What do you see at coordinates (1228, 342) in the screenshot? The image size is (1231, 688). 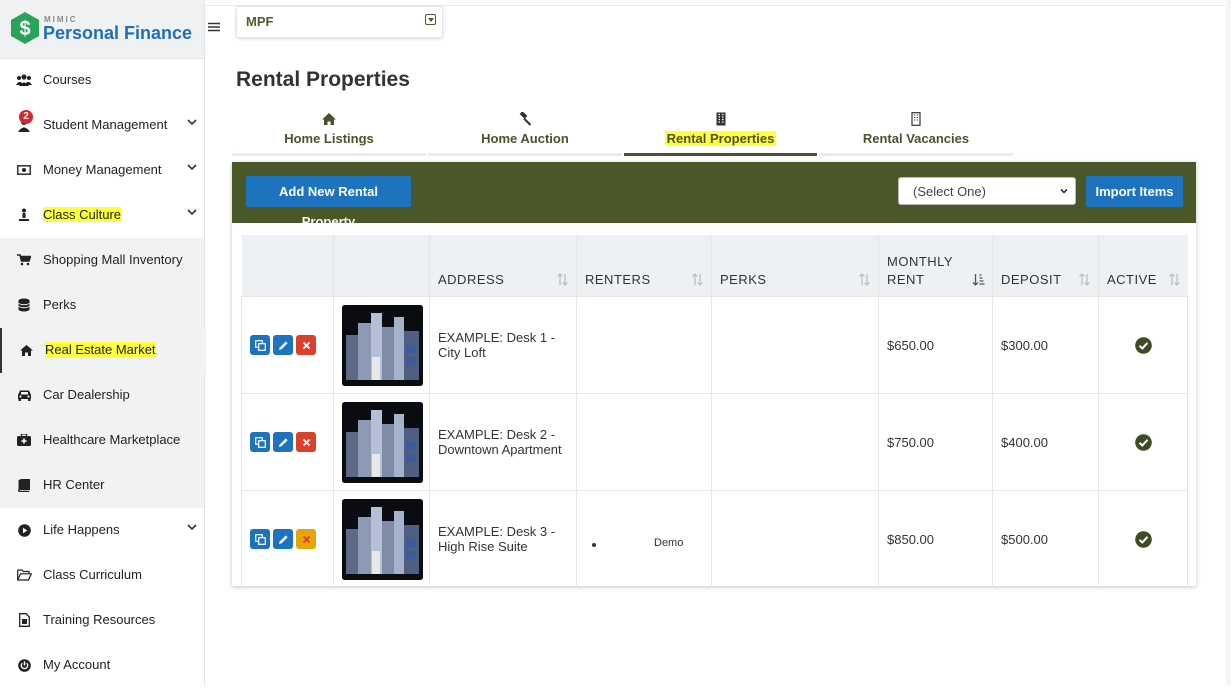 I see `page-scrollbar` at bounding box center [1228, 342].